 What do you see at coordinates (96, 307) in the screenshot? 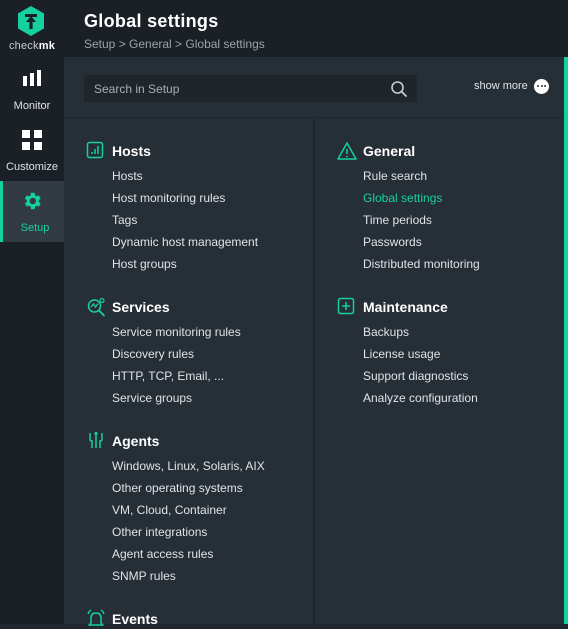
I see `services-icon` at bounding box center [96, 307].